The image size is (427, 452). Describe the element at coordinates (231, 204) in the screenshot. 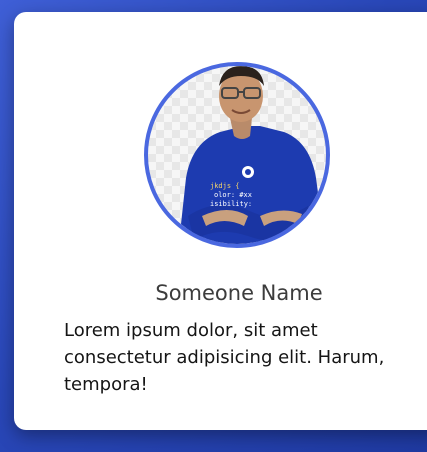

I see `svg-text: isibility:` at that location.